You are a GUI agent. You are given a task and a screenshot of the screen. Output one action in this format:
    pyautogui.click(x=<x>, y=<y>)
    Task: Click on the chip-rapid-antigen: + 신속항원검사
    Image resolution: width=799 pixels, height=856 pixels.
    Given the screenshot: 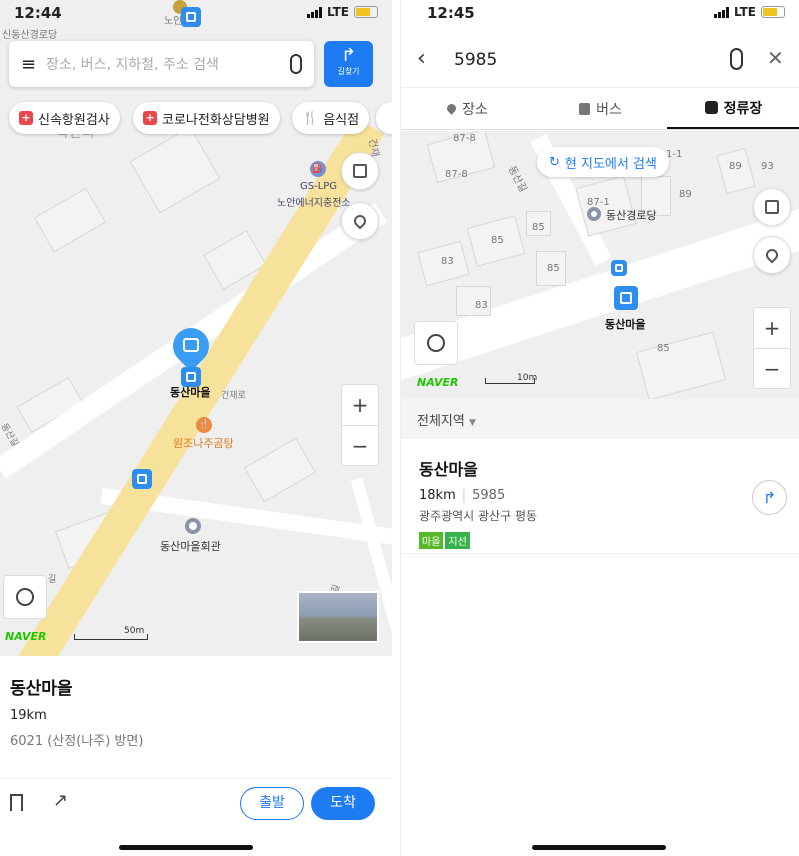 What is the action you would take?
    pyautogui.click(x=64, y=118)
    